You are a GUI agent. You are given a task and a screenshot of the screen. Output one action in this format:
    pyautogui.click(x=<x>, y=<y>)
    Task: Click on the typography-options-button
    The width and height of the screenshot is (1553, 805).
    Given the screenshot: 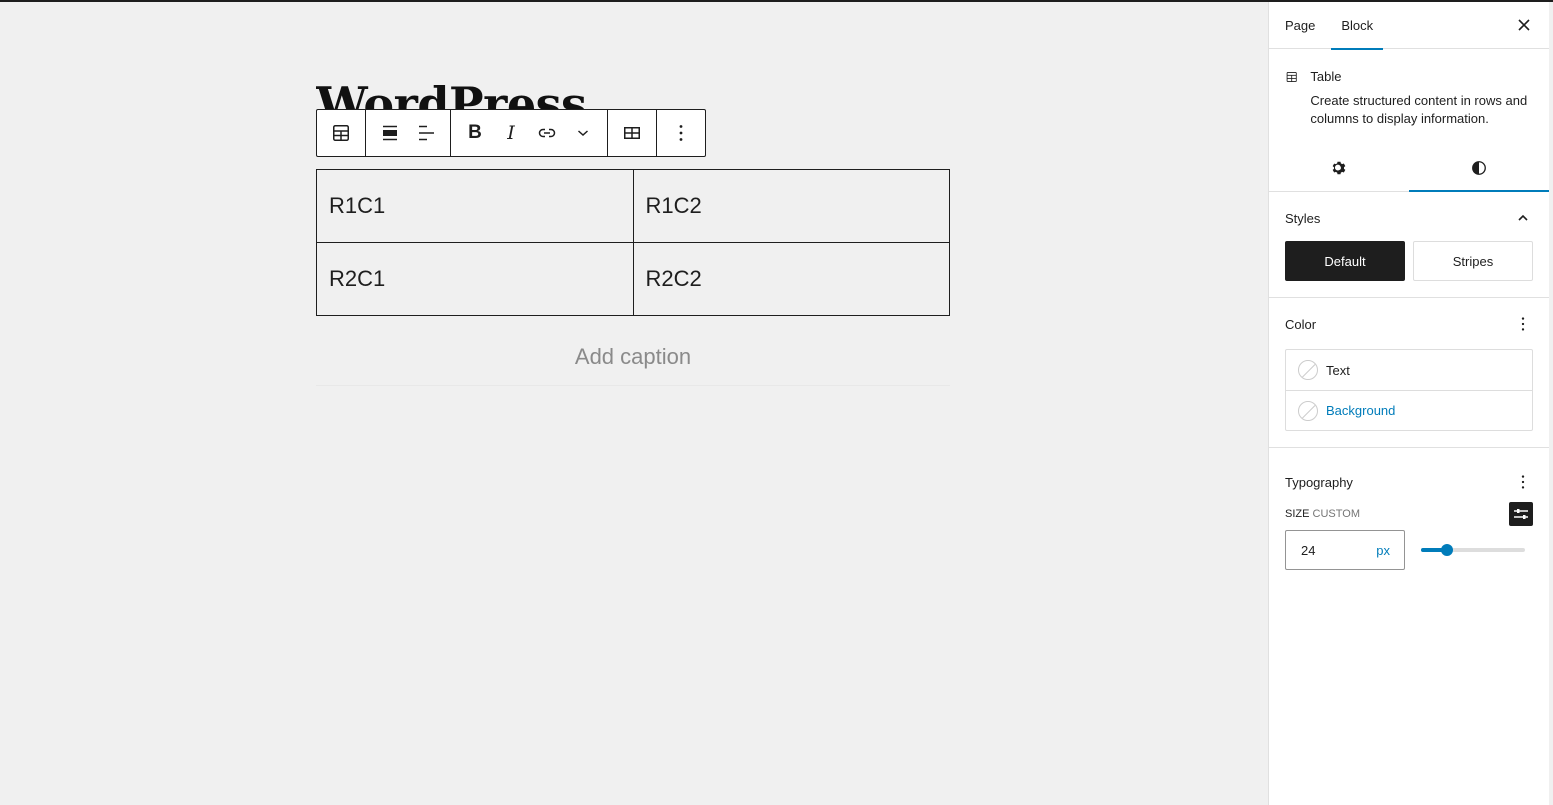 What is the action you would take?
    pyautogui.click(x=1523, y=482)
    